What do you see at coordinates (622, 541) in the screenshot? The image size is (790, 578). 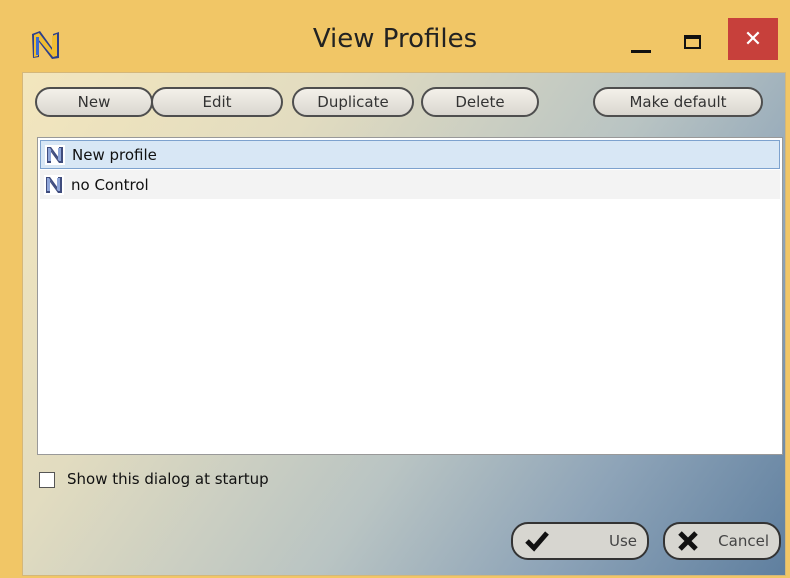 I see `use-label: Use` at bounding box center [622, 541].